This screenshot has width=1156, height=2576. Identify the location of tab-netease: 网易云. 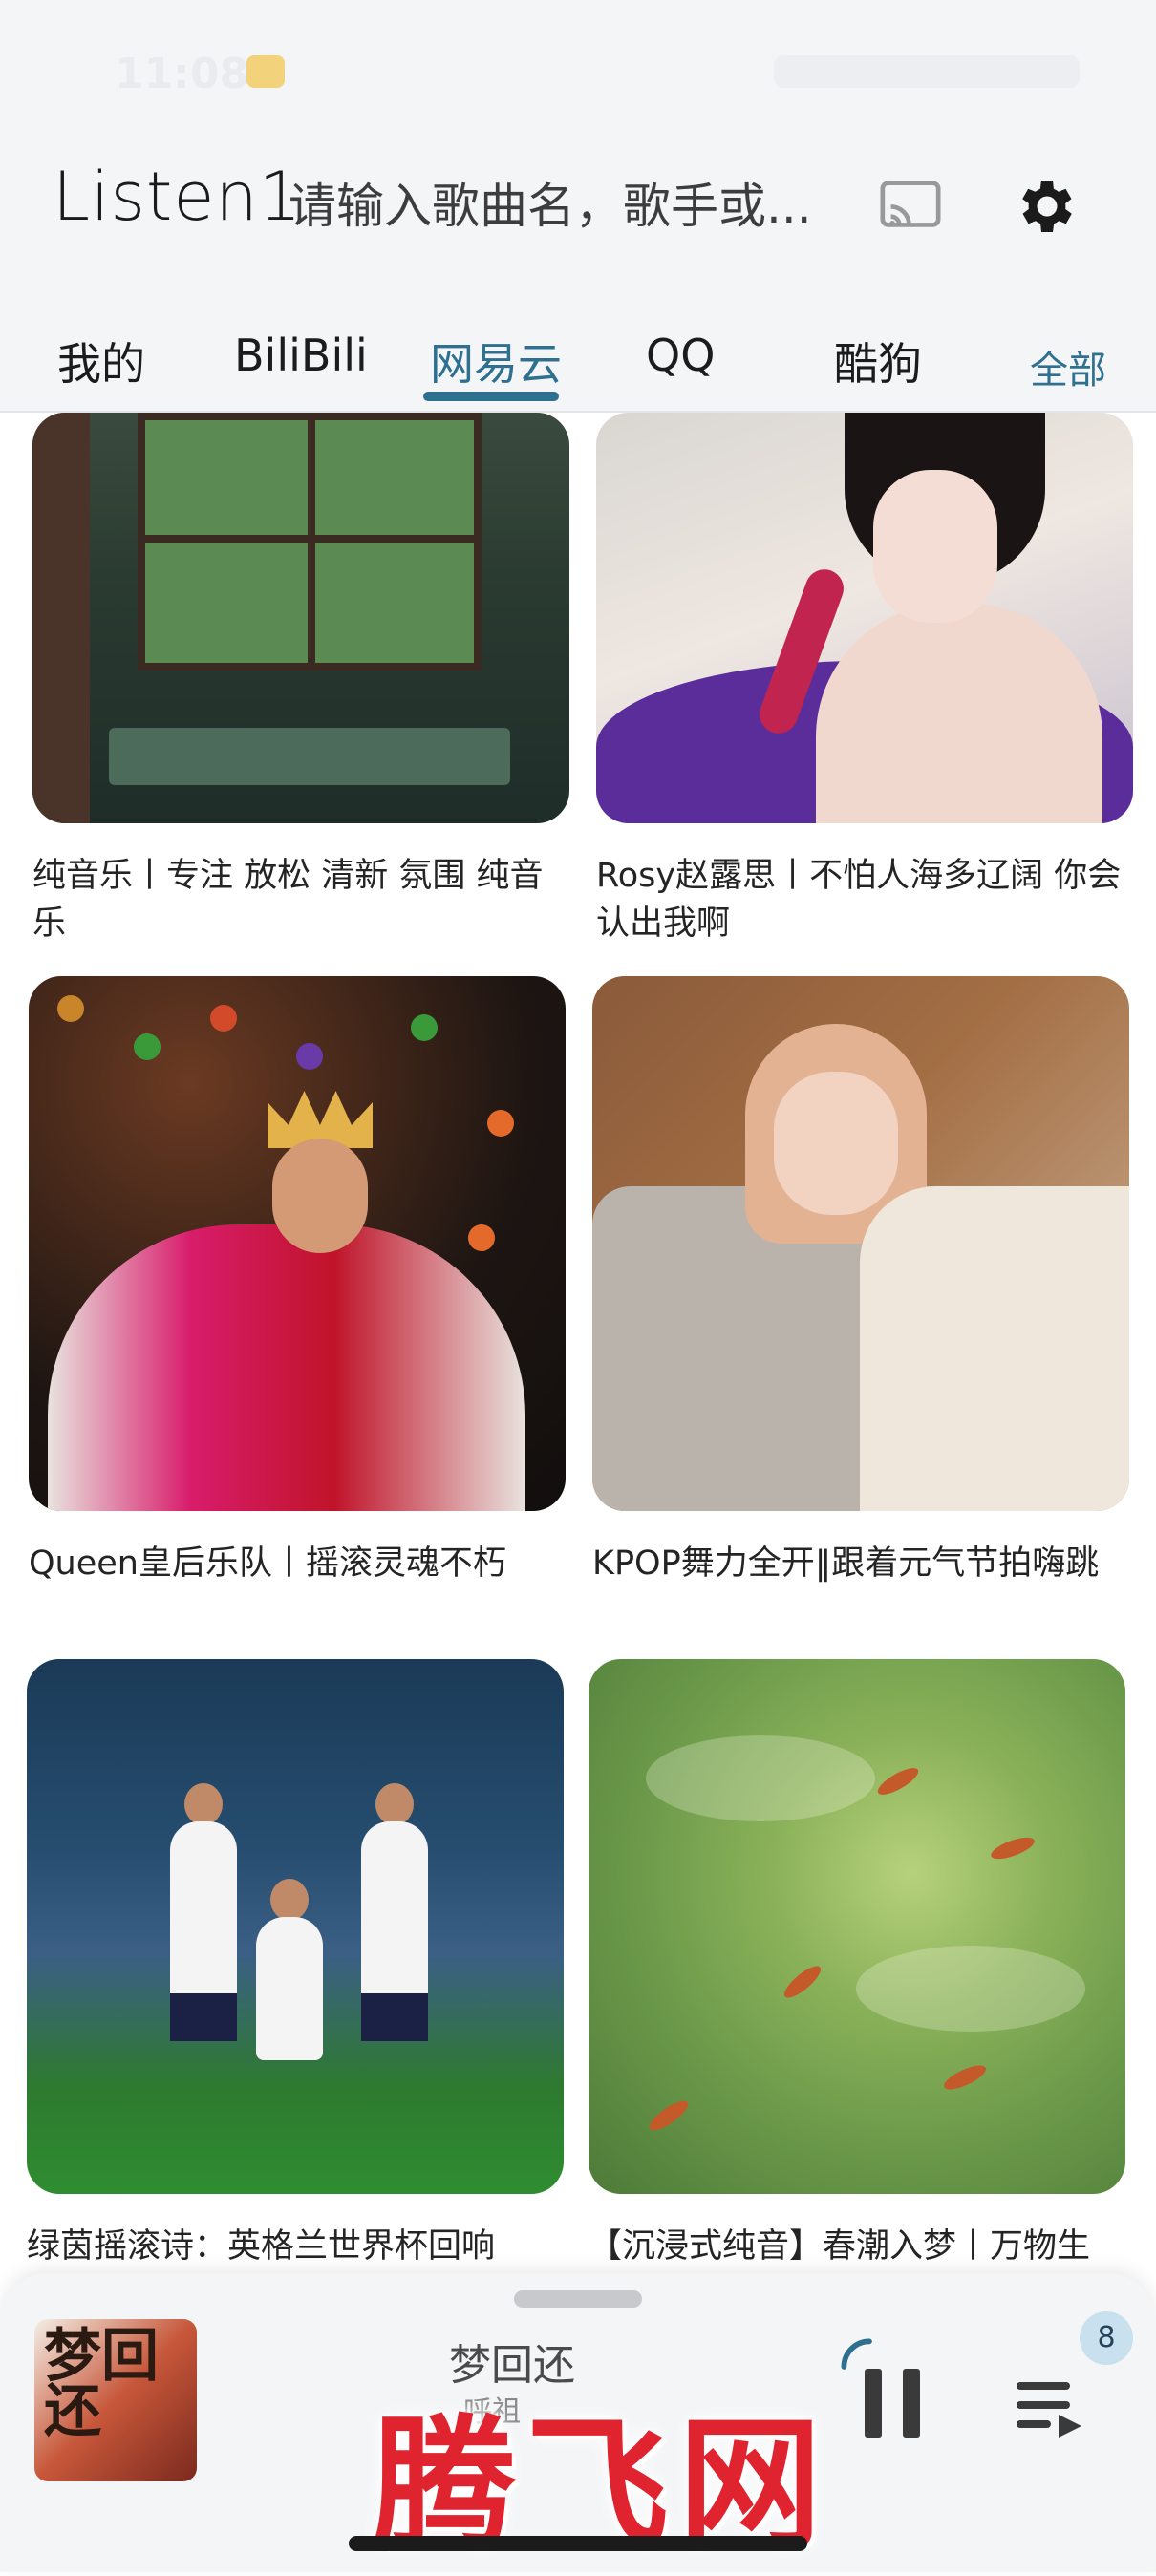
(496, 361).